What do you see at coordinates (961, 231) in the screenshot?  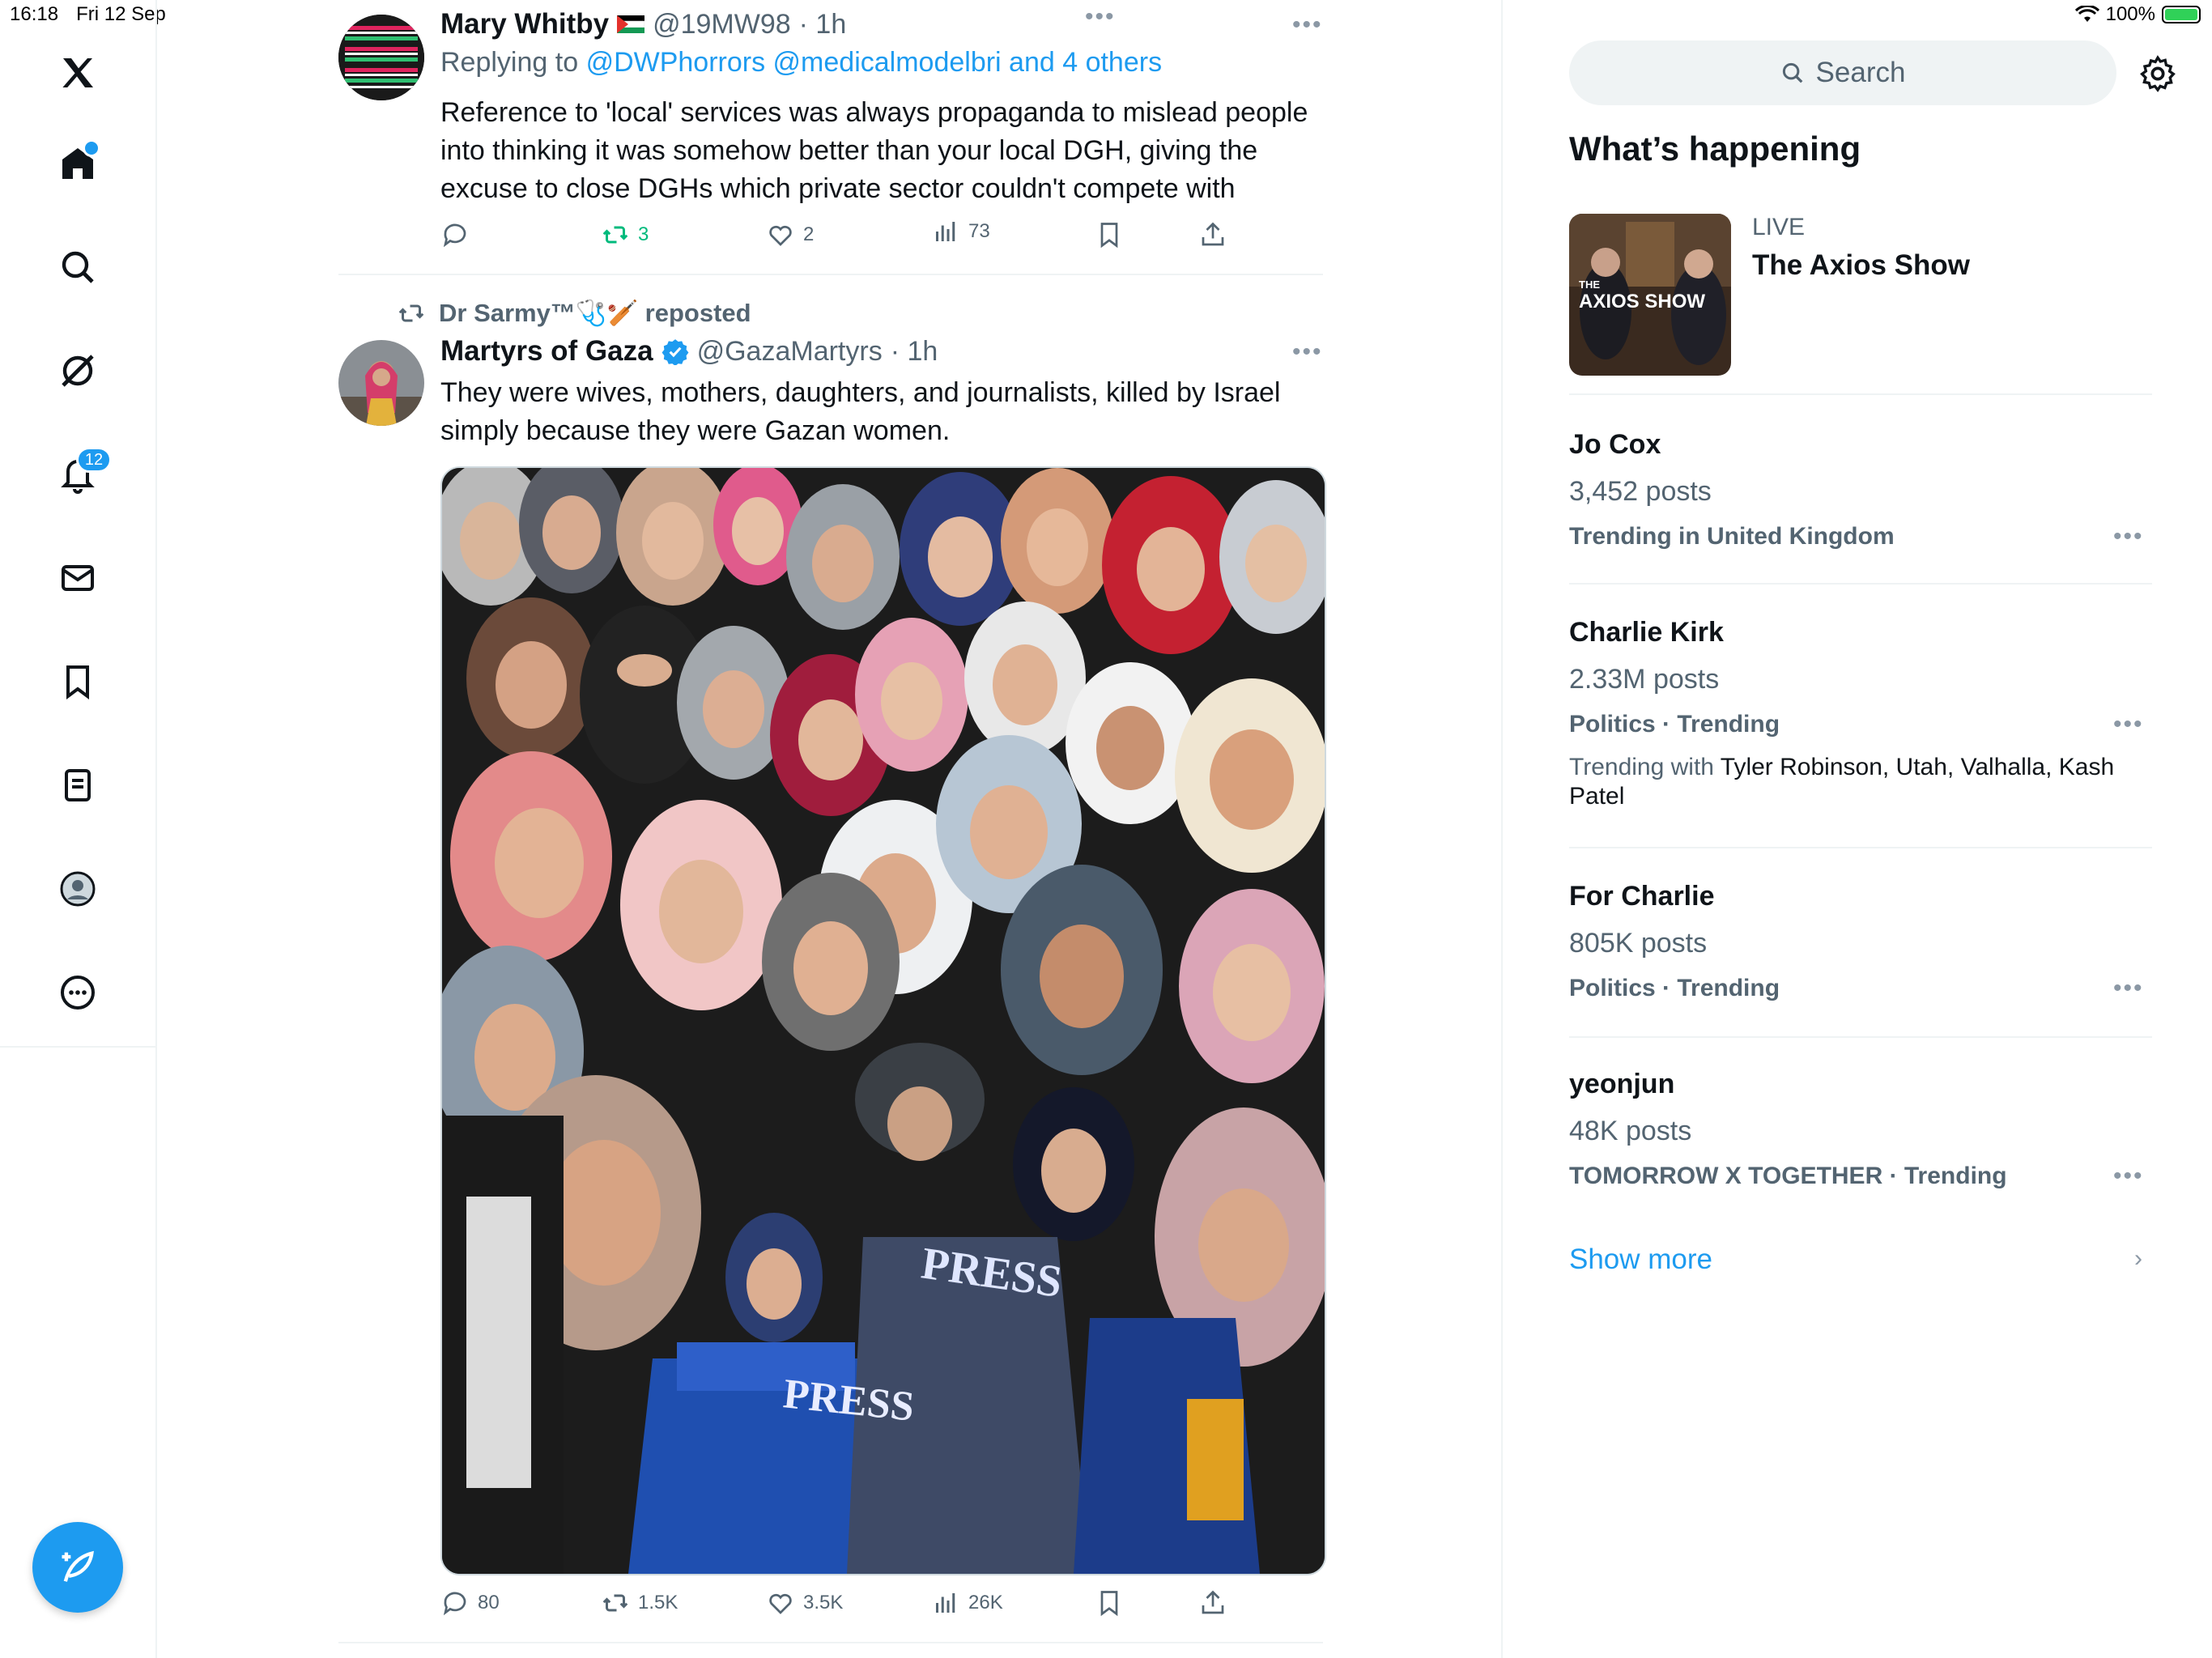 I see `tweet-1-views: 73` at bounding box center [961, 231].